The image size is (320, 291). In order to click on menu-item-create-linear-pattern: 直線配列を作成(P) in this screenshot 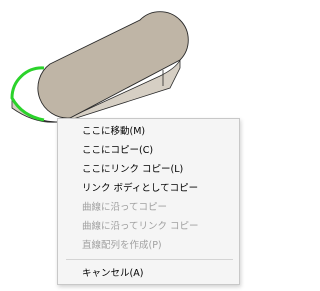, I will do `click(122, 245)`.